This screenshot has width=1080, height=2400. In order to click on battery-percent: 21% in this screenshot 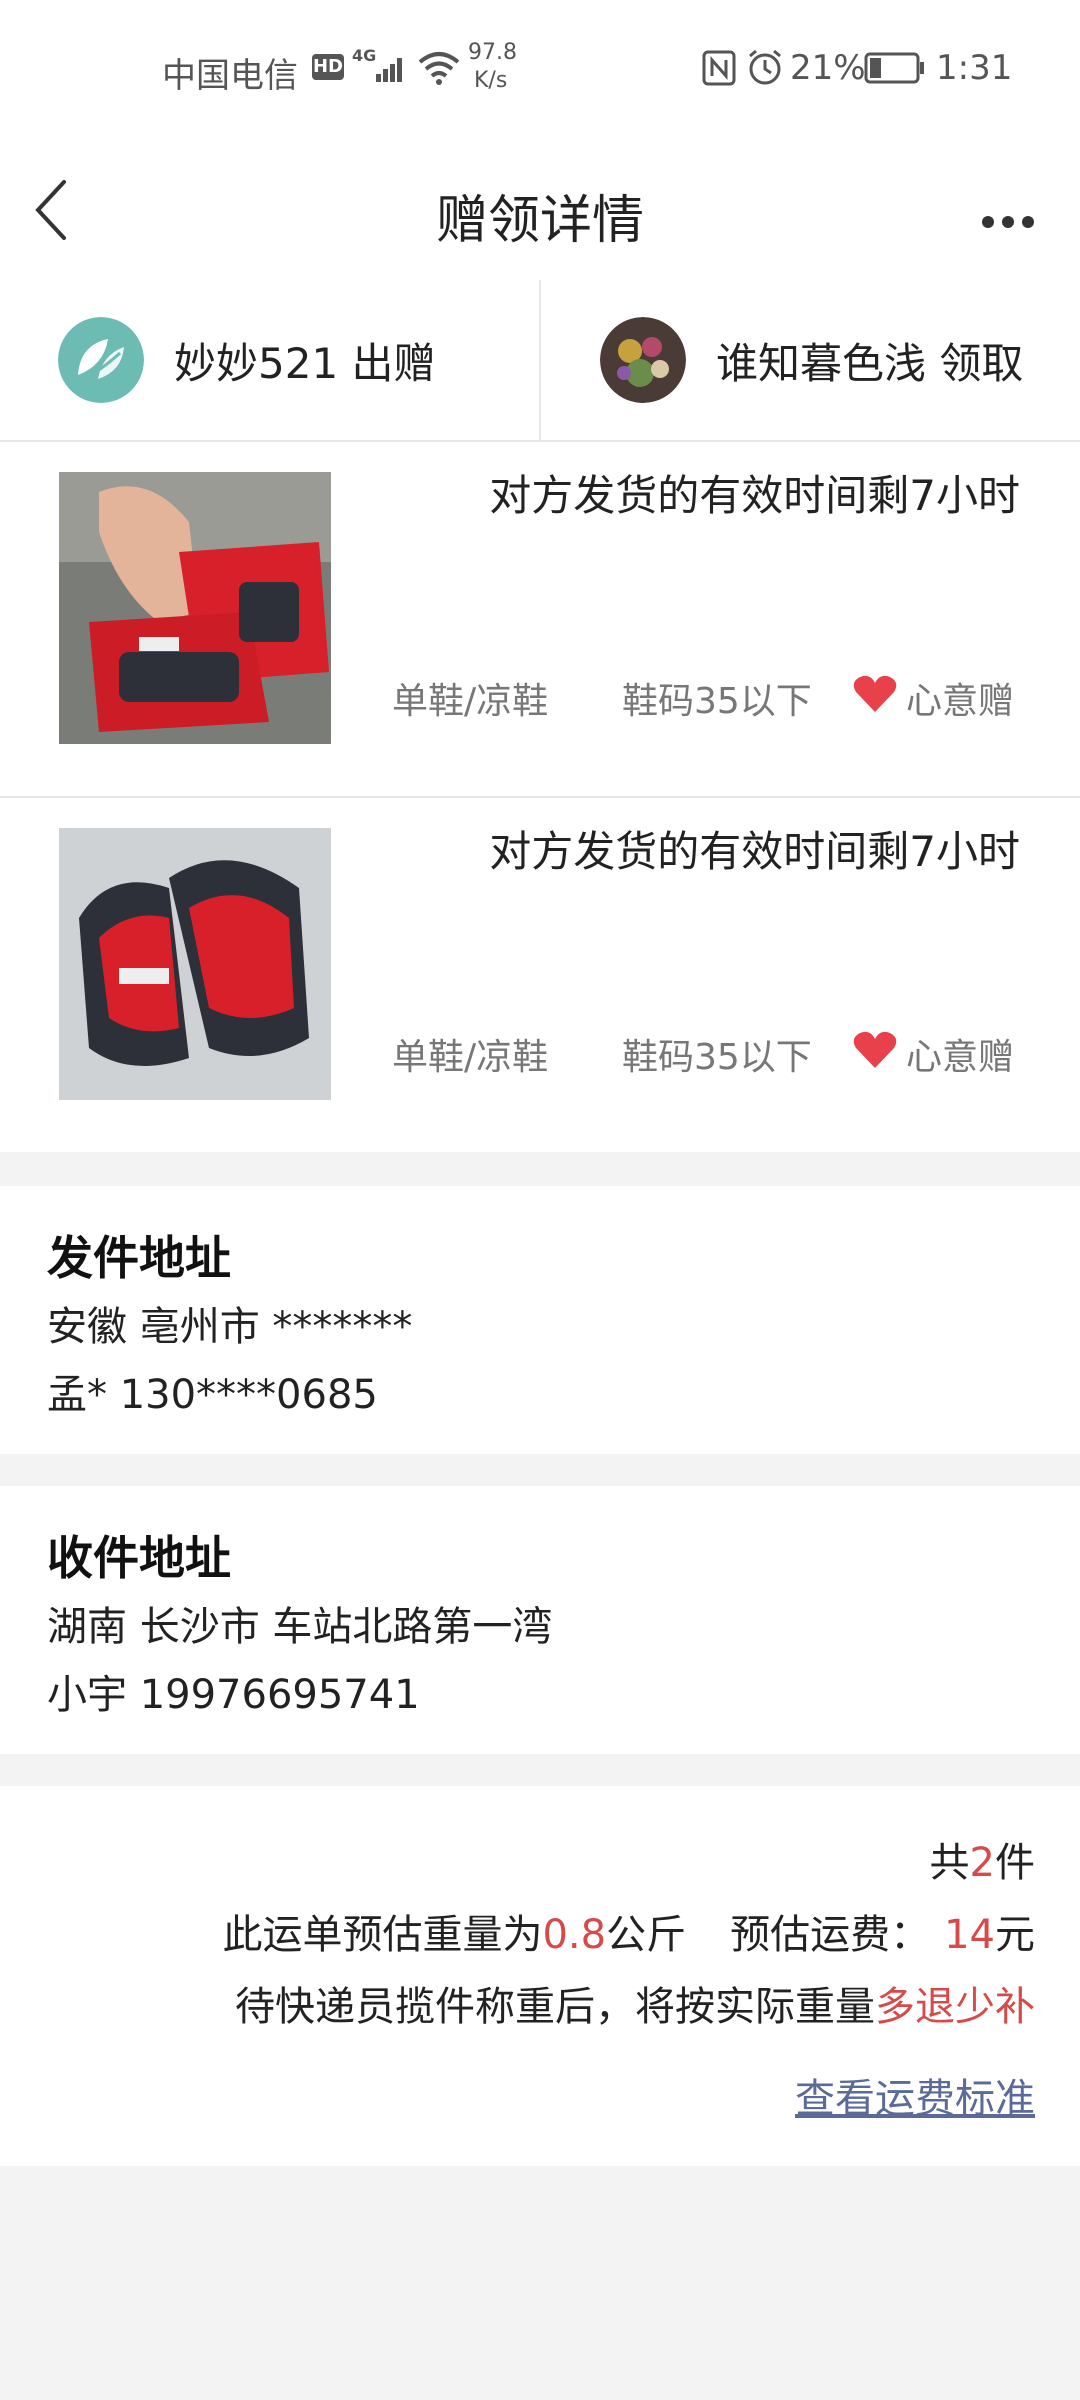, I will do `click(828, 68)`.